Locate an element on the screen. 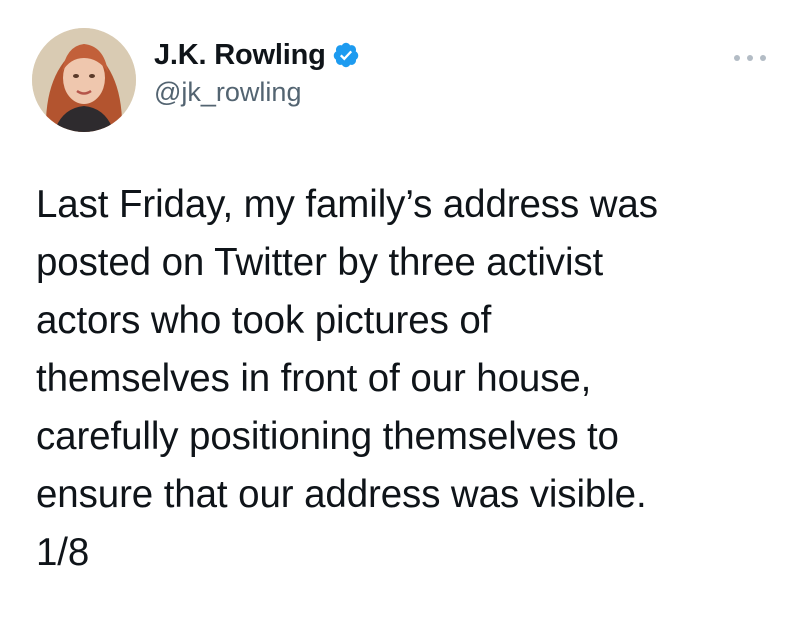 The height and width of the screenshot is (625, 800). verified-badge-icon is located at coordinates (346, 55).